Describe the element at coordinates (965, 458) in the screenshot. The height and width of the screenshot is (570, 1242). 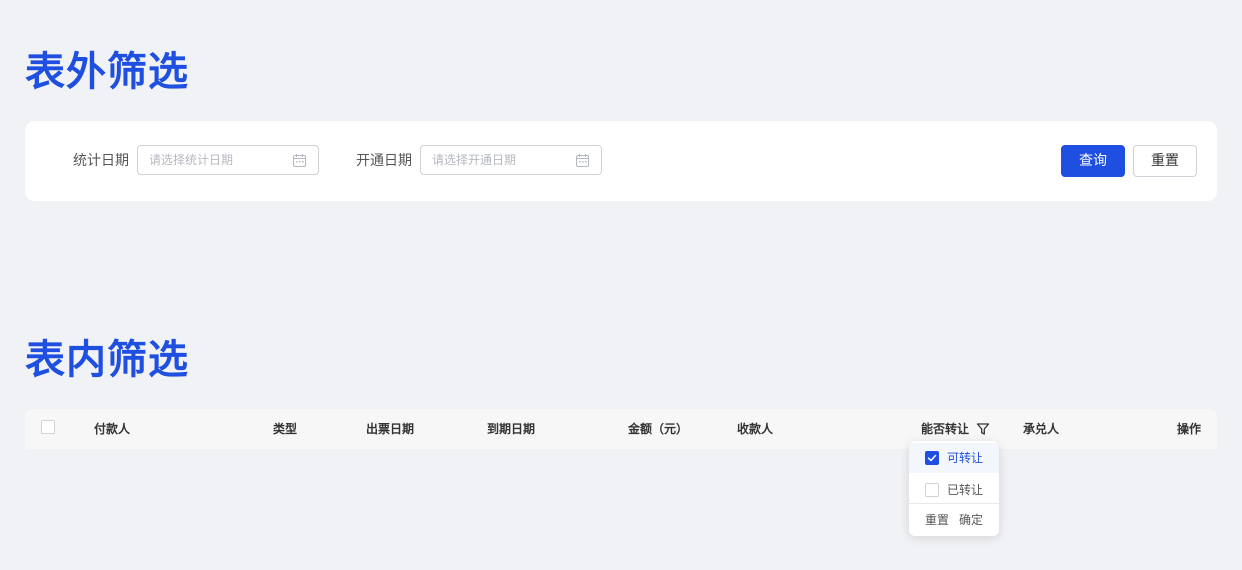
I see `option-label: 可转让` at that location.